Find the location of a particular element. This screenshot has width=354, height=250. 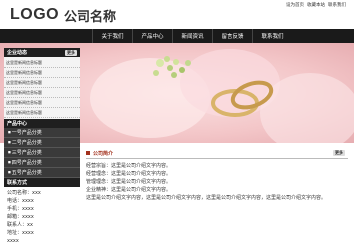

intro-paragraph: 管理理念：这里是公司介绍文字内容。 is located at coordinates (129, 182).